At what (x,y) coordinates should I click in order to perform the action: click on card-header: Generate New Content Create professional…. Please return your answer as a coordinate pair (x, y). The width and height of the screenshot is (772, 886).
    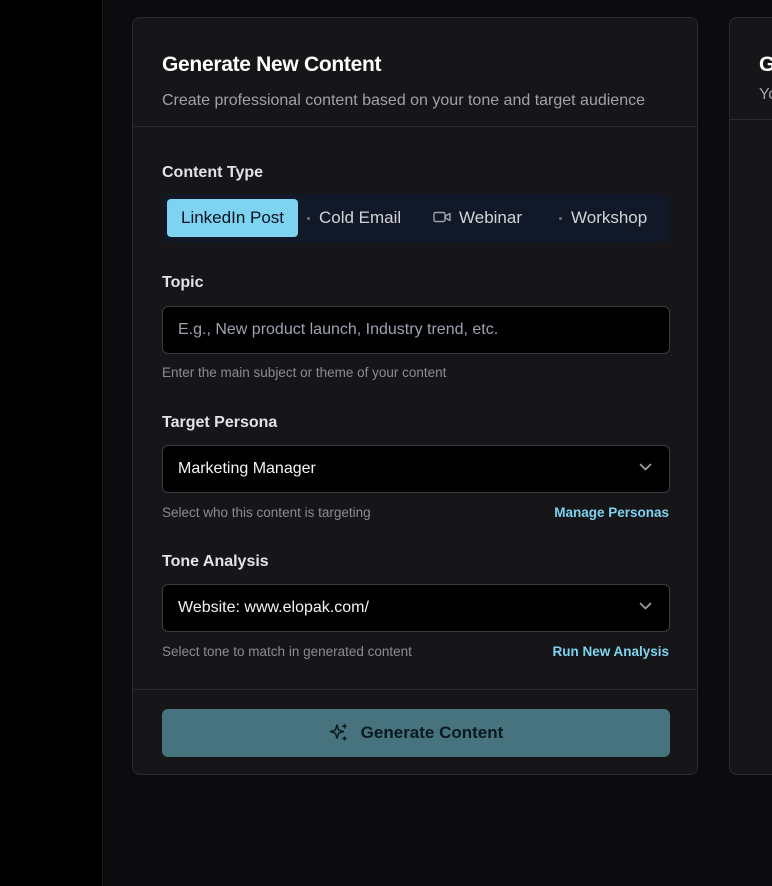
    Looking at the image, I should click on (415, 72).